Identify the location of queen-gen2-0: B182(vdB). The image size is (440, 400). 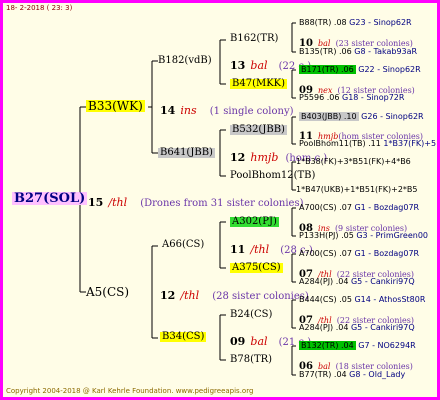
(185, 61).